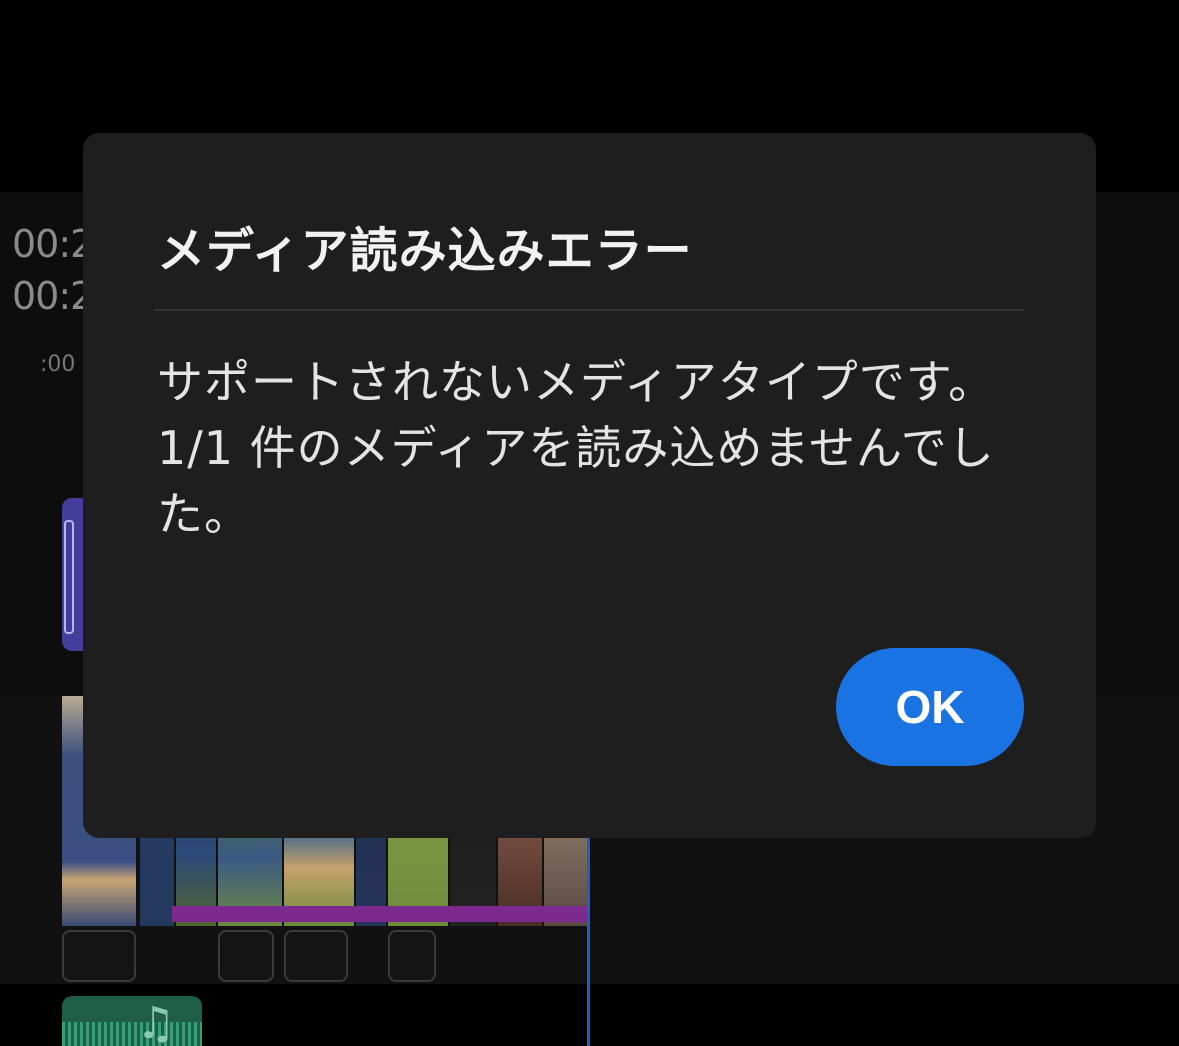  I want to click on playhead, so click(588, 942).